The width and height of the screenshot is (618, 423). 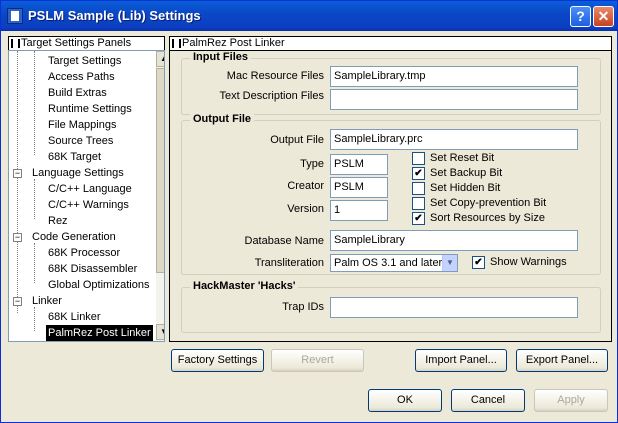 What do you see at coordinates (160, 332) in the screenshot?
I see `scroll-down-icon: ▼` at bounding box center [160, 332].